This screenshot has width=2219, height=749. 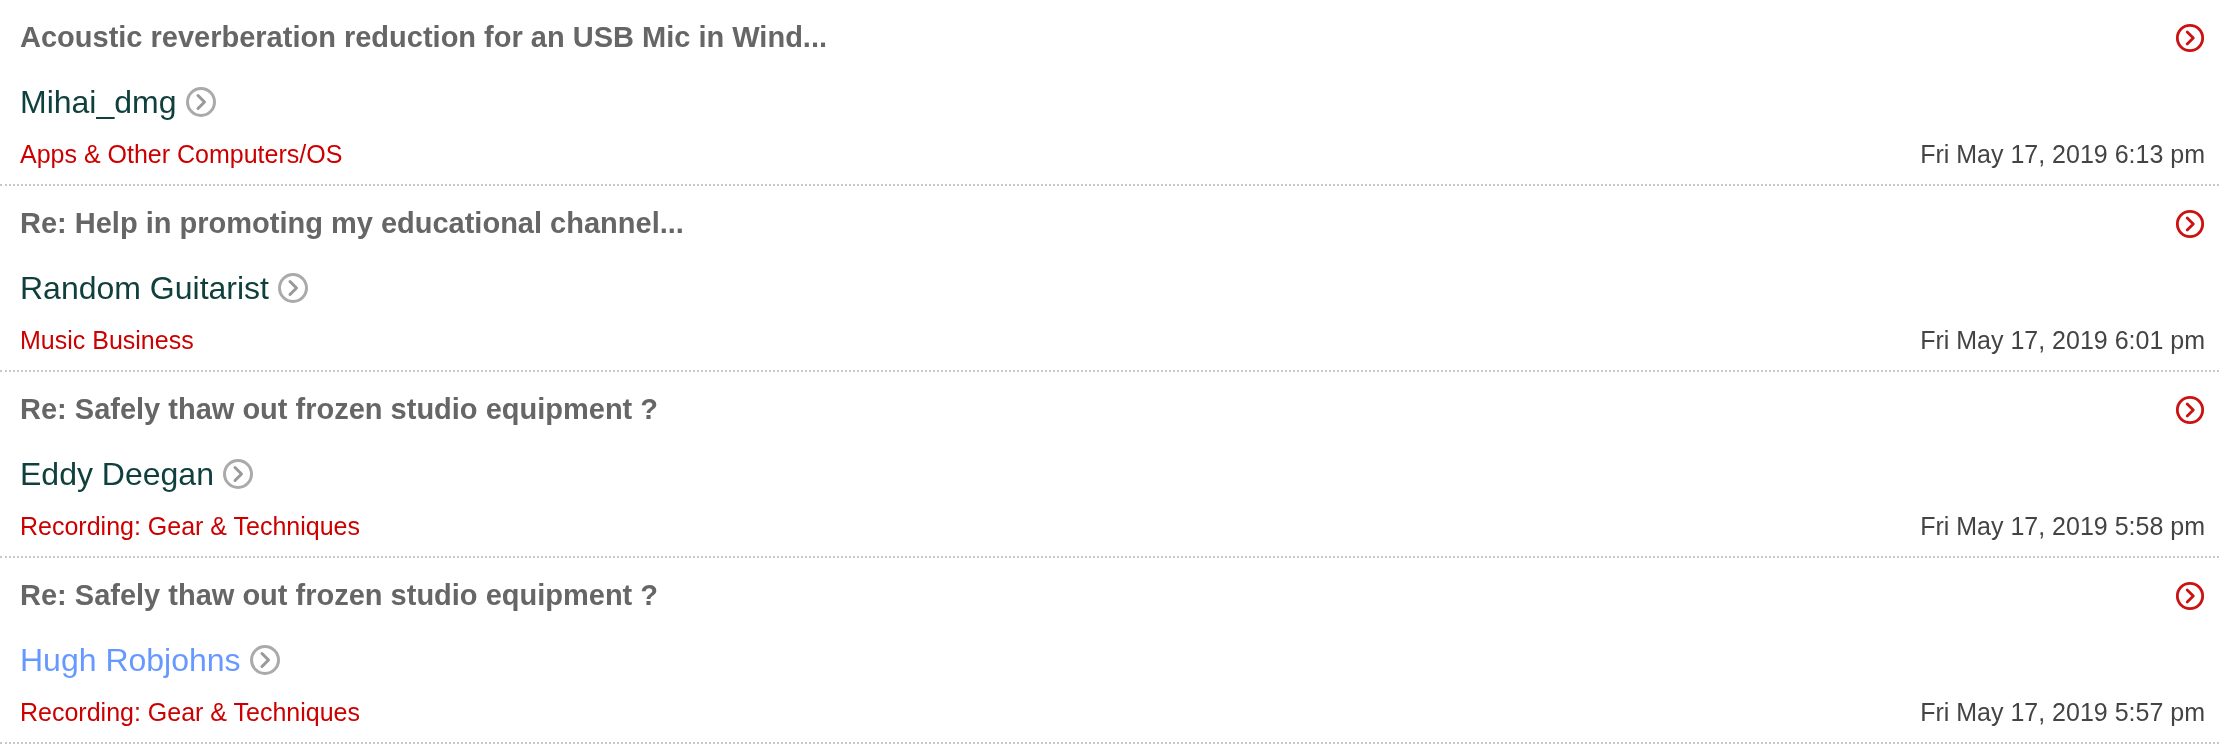 What do you see at coordinates (2062, 154) in the screenshot?
I see `post-time: Fri May 17, 2019 6:13 pm` at bounding box center [2062, 154].